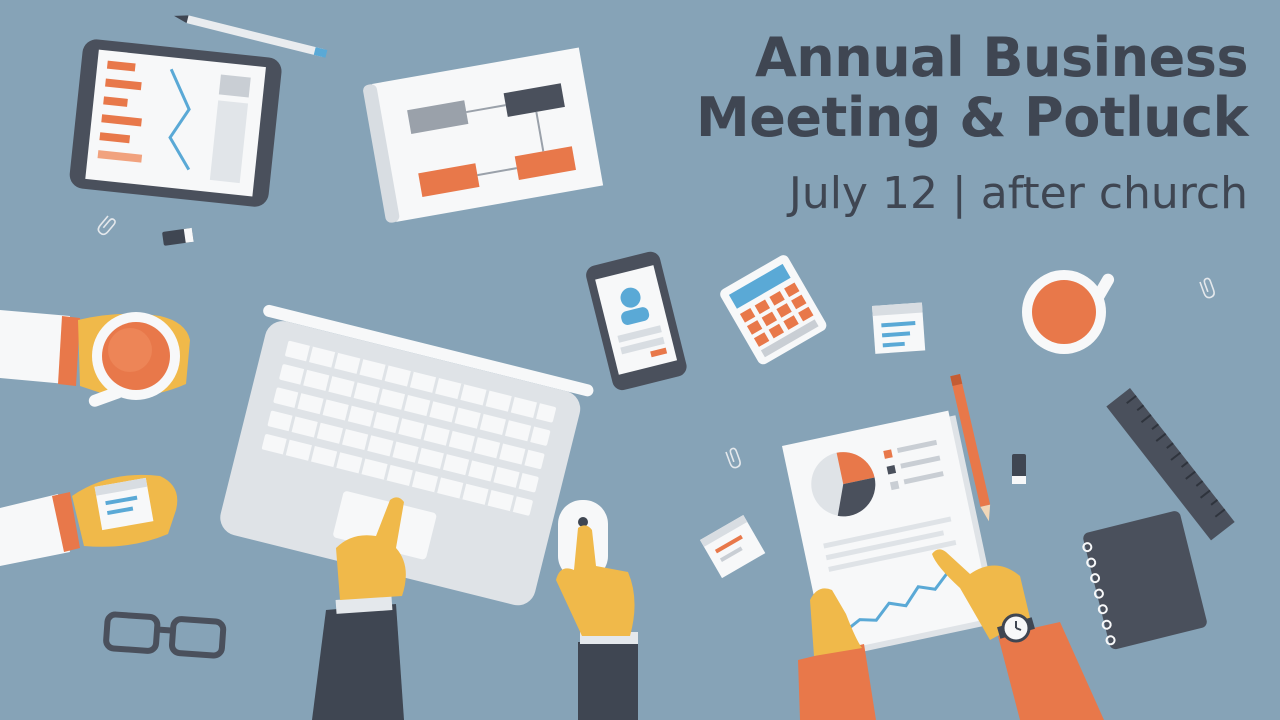 This screenshot has height=720, width=1280. I want to click on coffee-cup-icon, so click(1068, 312).